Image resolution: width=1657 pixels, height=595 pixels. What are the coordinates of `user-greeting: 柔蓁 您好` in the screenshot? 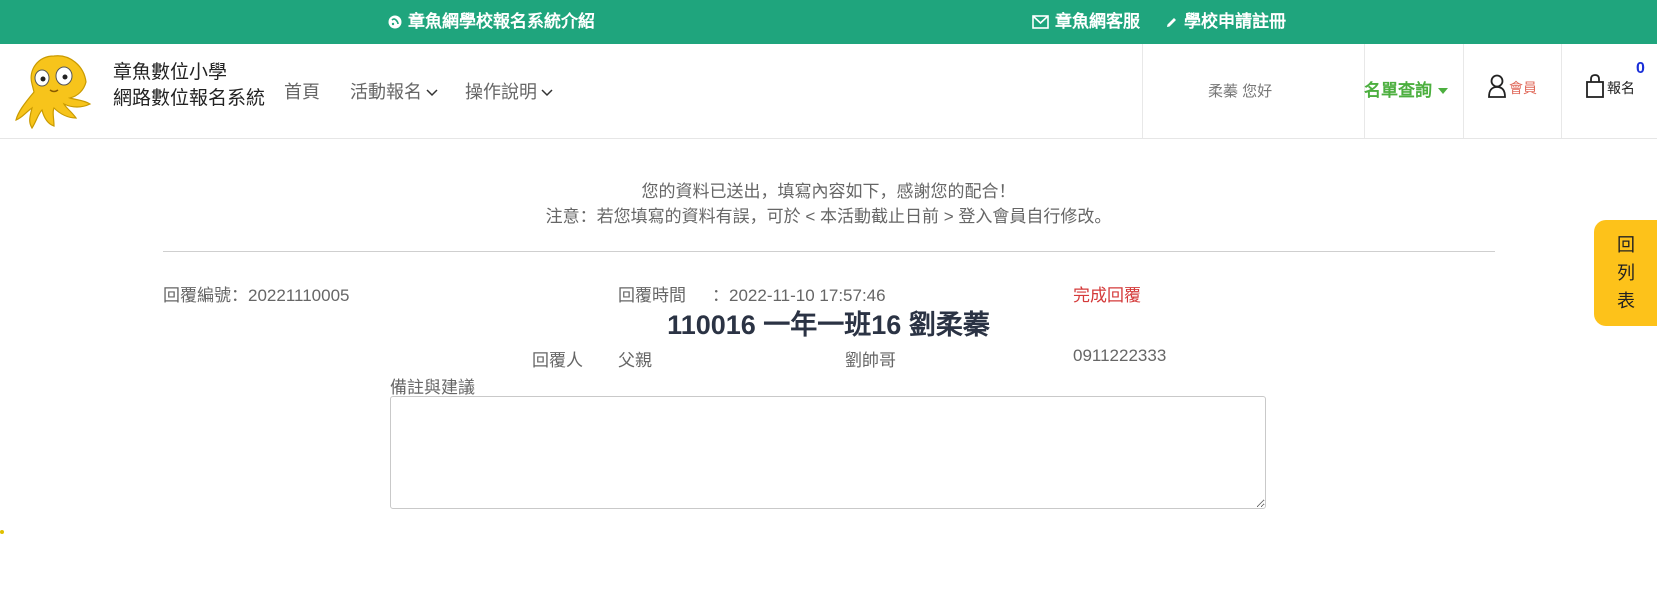 It's located at (1240, 91).